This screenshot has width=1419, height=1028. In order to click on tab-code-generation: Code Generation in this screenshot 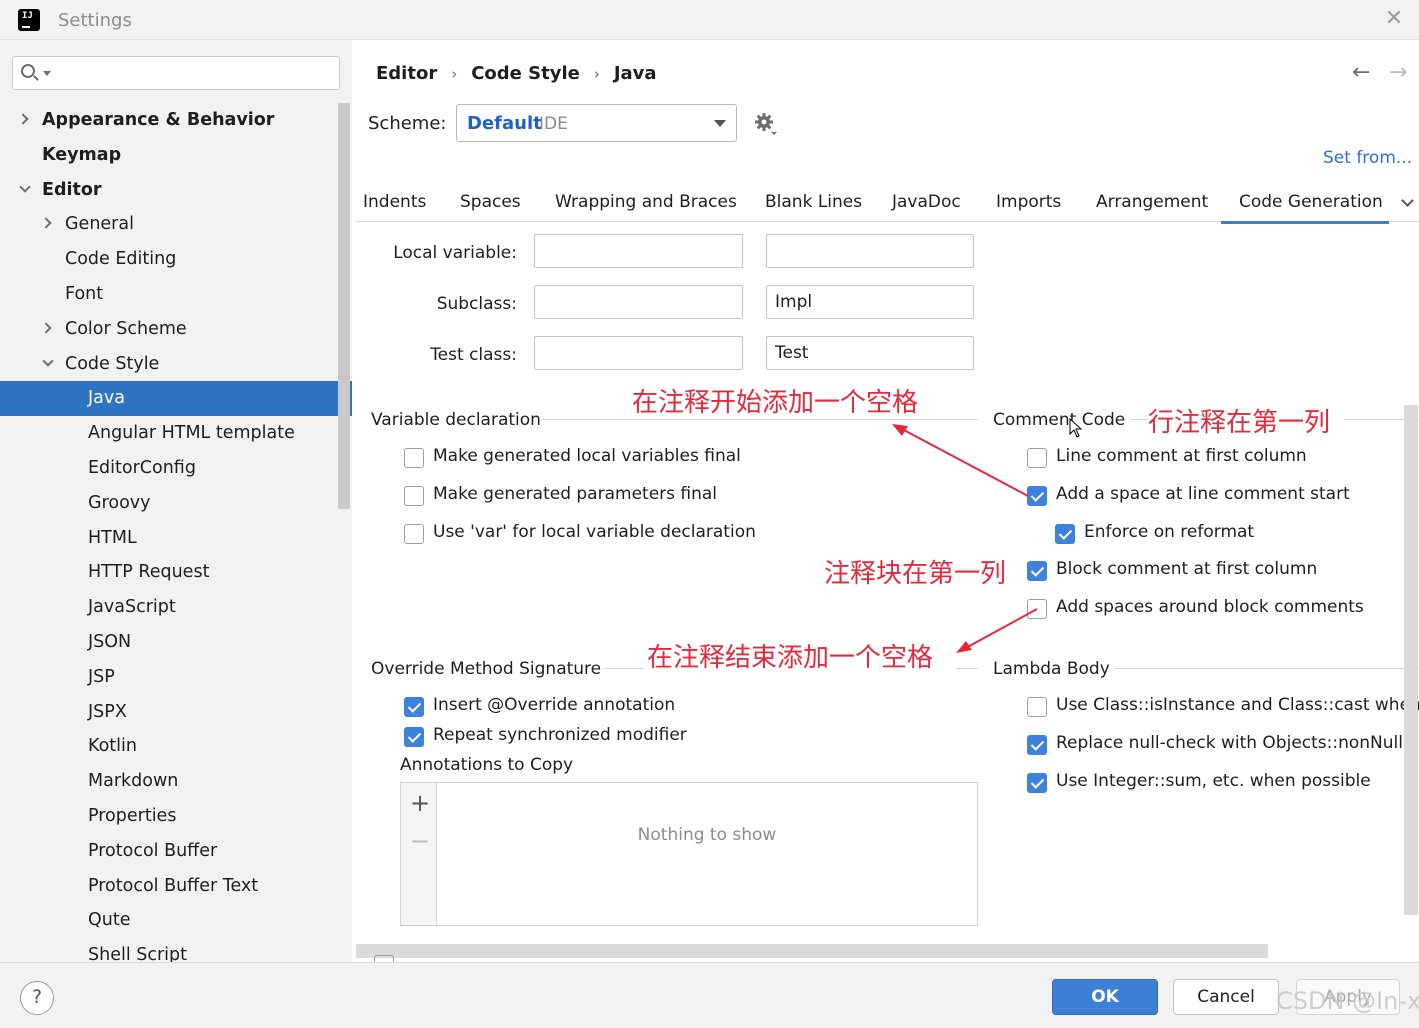, I will do `click(1305, 208)`.